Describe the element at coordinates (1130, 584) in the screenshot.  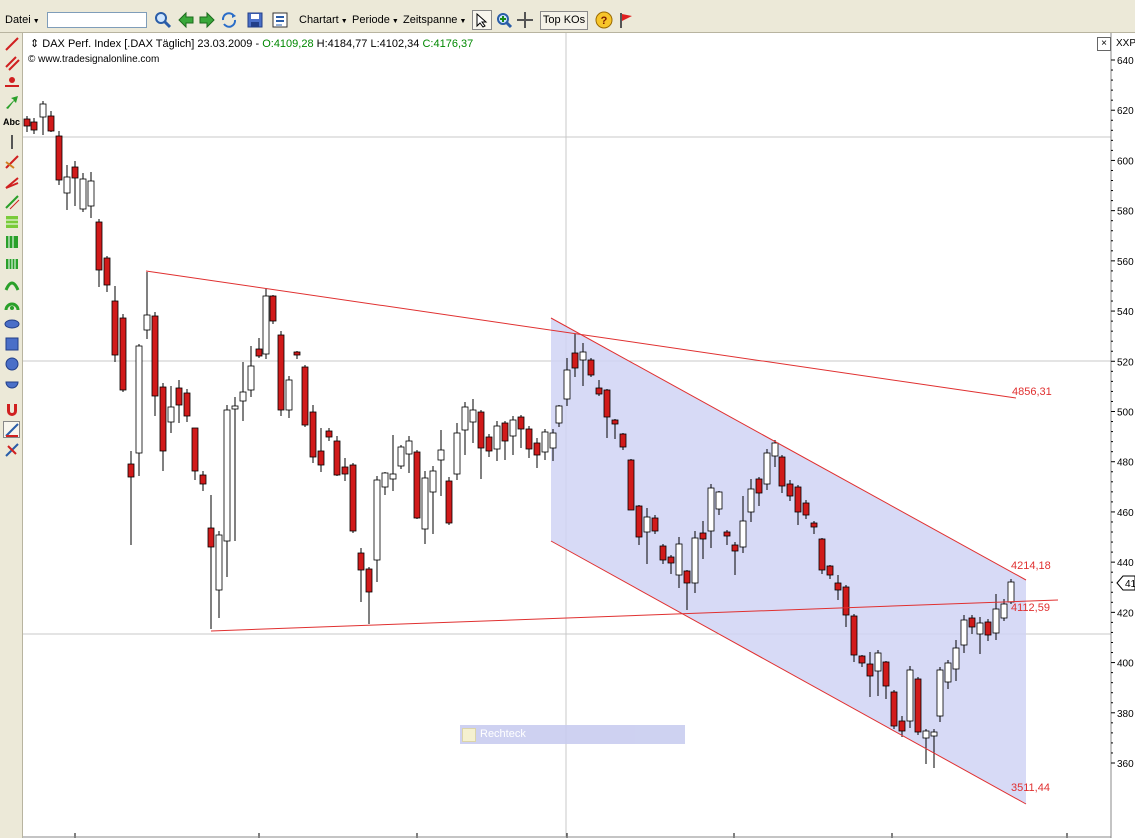
I see `last-price-label: 41` at that location.